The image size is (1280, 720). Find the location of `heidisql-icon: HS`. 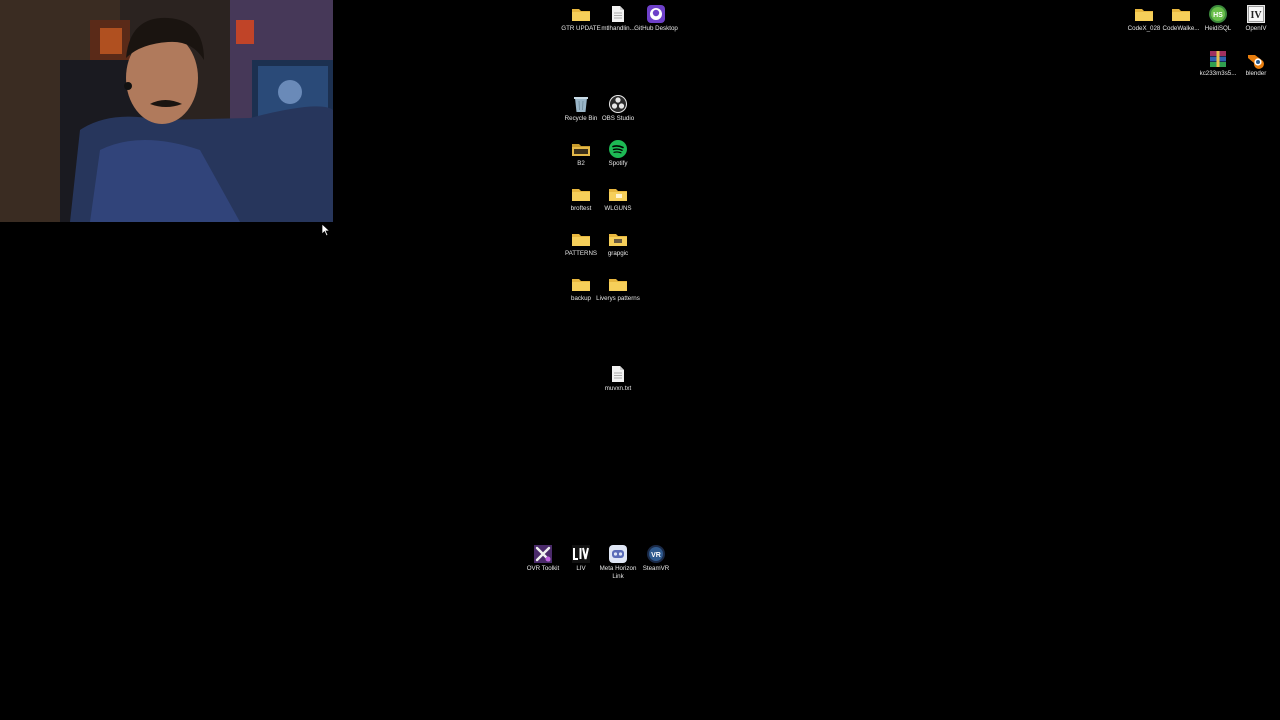

heidisql-icon: HS is located at coordinates (1218, 14).